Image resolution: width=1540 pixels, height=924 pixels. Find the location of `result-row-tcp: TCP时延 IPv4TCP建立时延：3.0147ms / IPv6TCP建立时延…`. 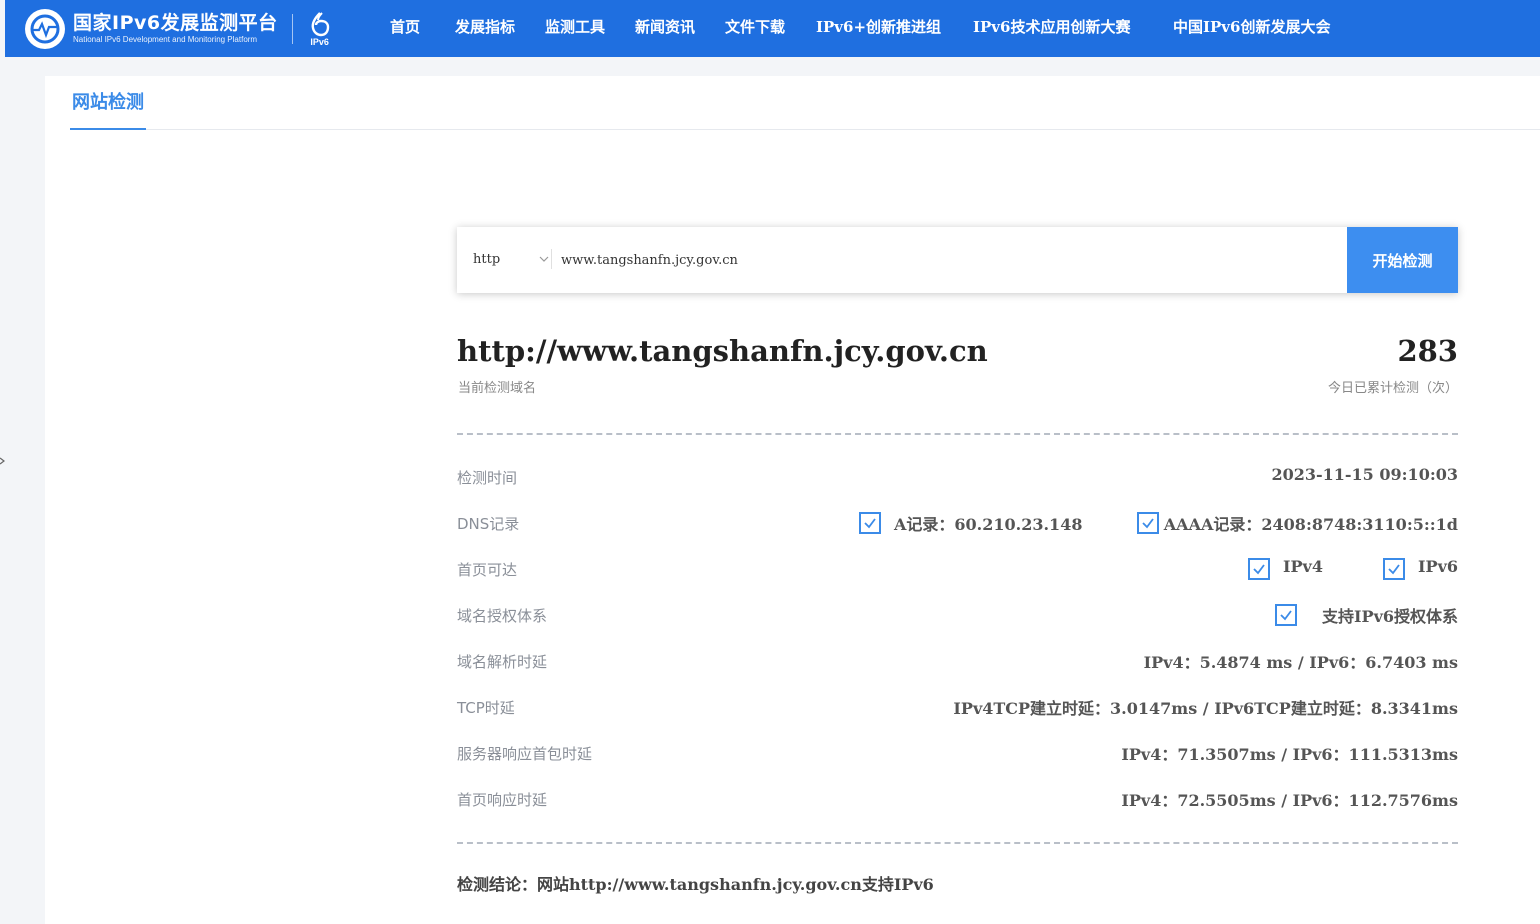

result-row-tcp: TCP时延 IPv4TCP建立时延：3.0147ms / IPv6TCP建立时延… is located at coordinates (957, 707).